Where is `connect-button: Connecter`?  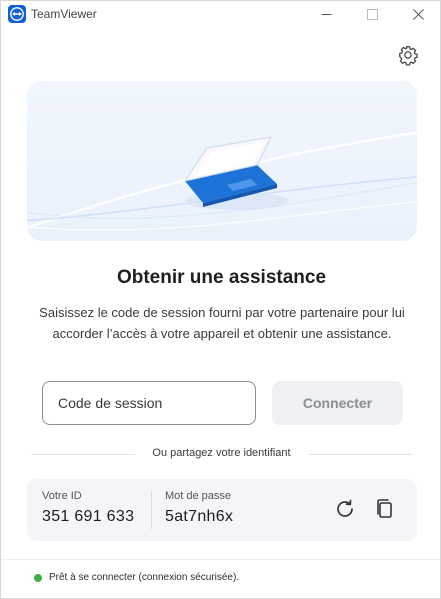 connect-button: Connecter is located at coordinates (337, 403).